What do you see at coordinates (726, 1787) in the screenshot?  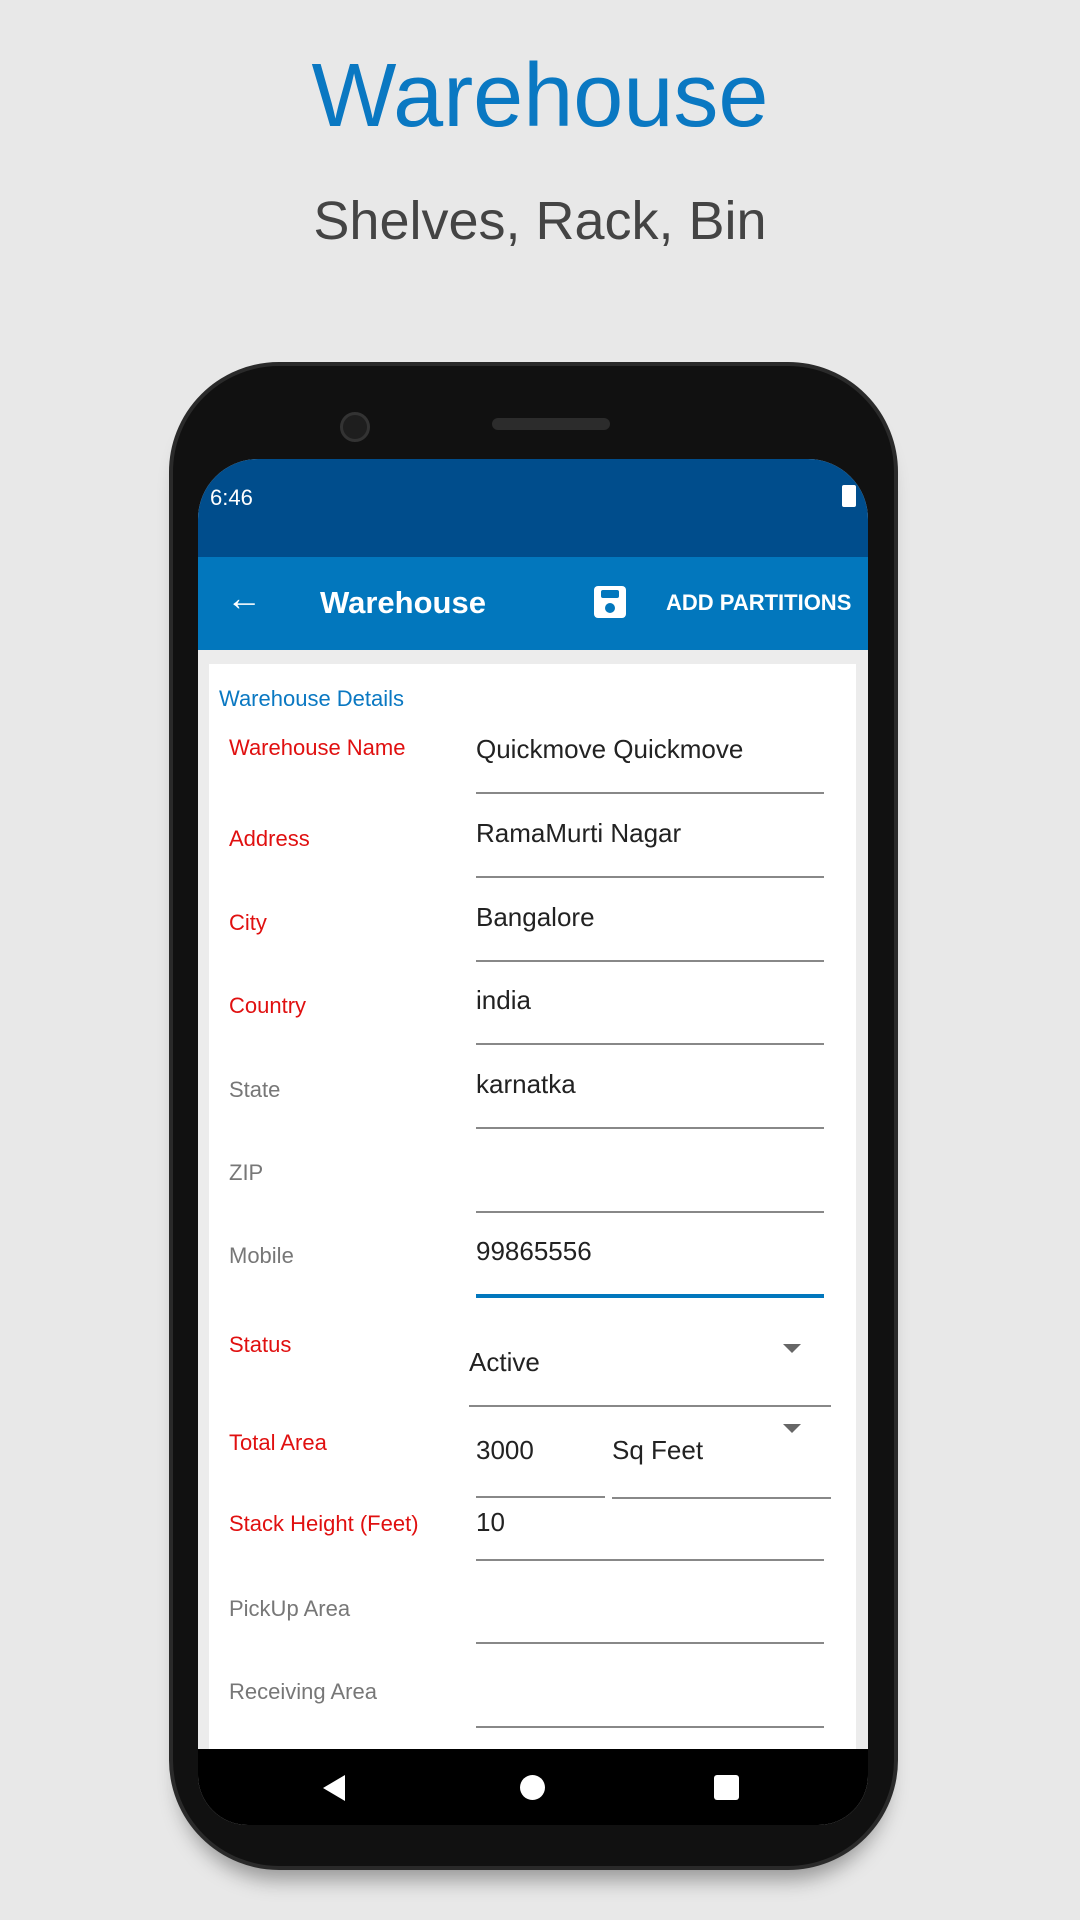 I see `nav-recents-icon` at bounding box center [726, 1787].